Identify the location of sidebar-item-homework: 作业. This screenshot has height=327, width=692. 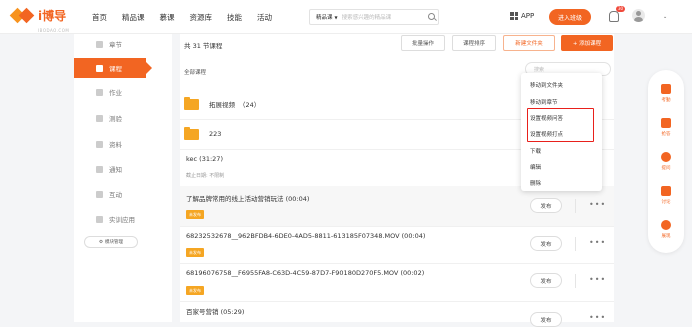
(123, 92).